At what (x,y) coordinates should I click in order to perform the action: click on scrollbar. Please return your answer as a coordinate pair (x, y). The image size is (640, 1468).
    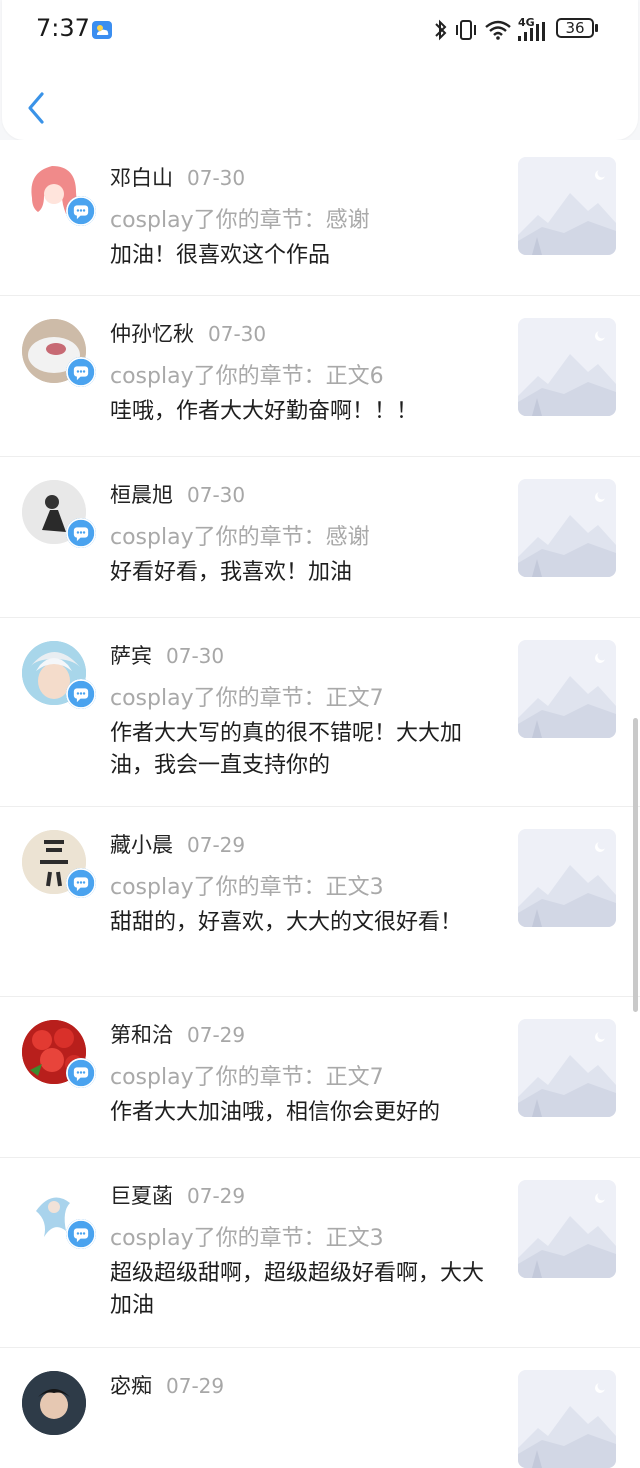
    Looking at the image, I should click on (635, 865).